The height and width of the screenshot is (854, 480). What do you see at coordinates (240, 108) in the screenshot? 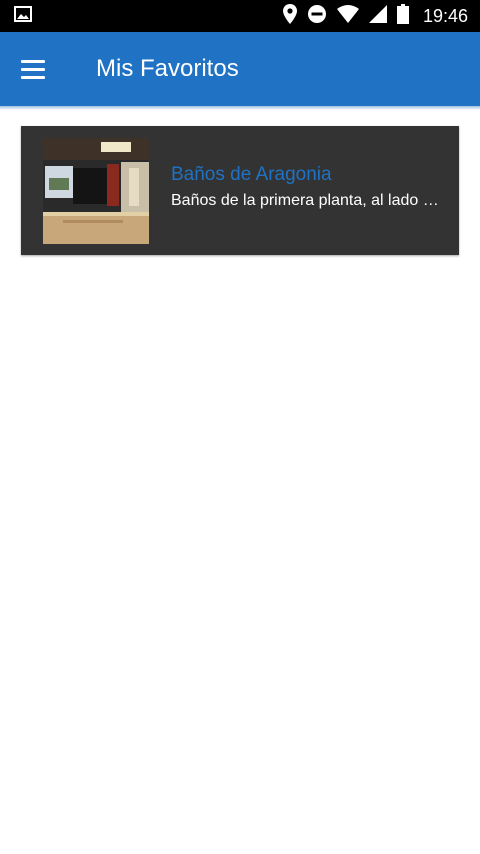
I see `app-bar-shadow` at bounding box center [240, 108].